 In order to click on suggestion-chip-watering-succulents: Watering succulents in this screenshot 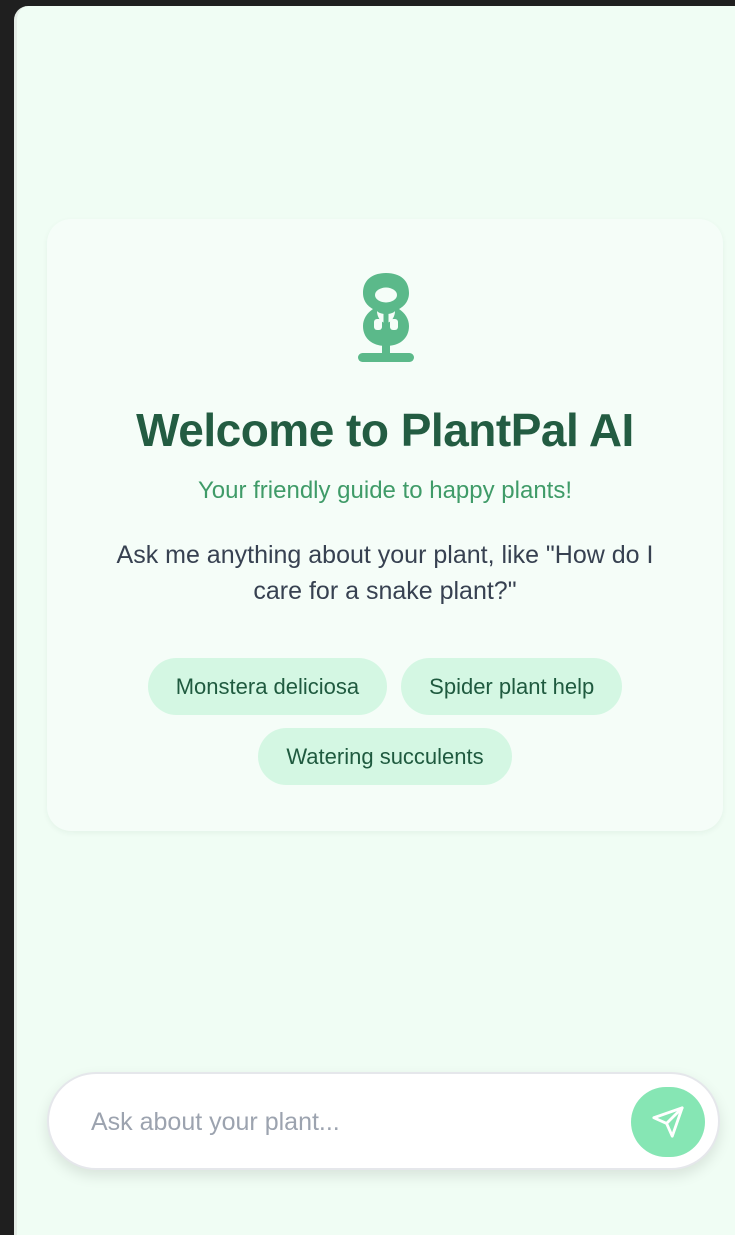, I will do `click(385, 756)`.